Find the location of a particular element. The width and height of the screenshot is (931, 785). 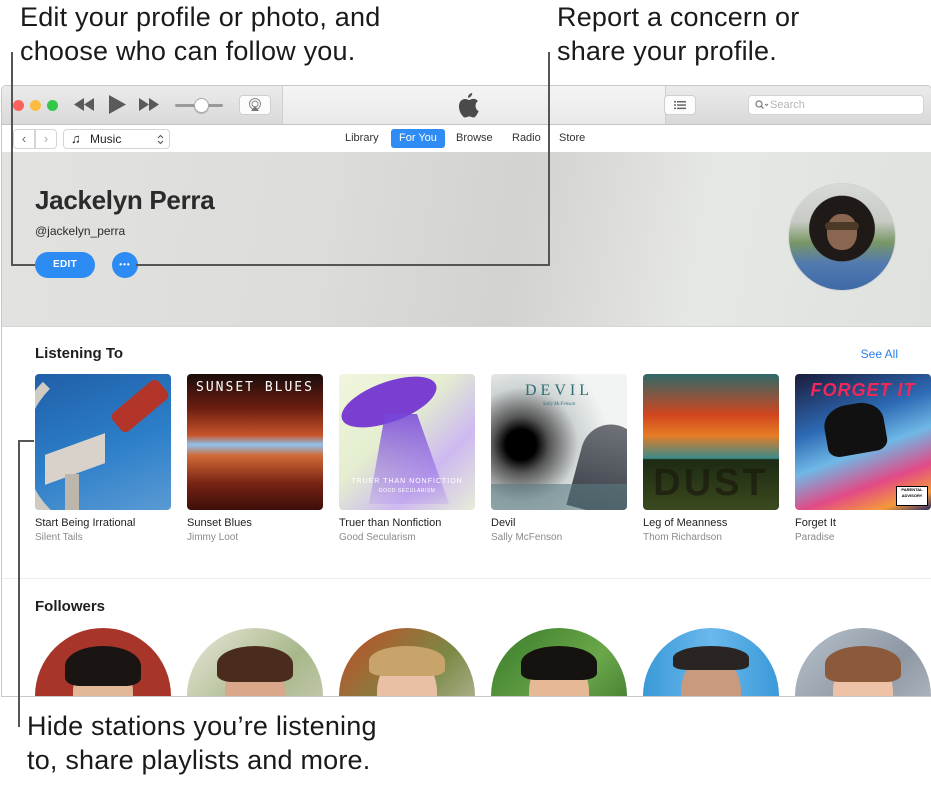

album-cover: TRUER THAN NONFICTION GOOD SECULARISM is located at coordinates (407, 442).